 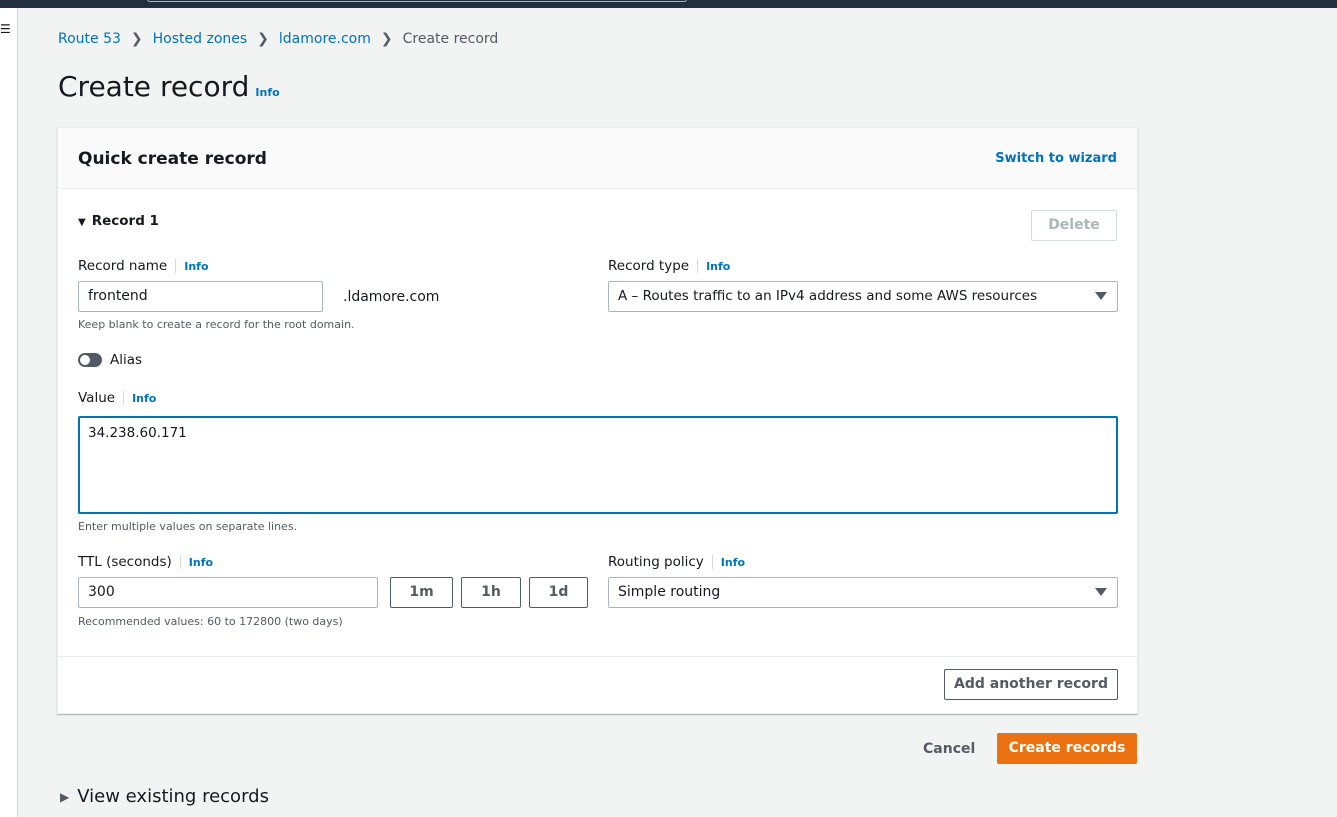 What do you see at coordinates (173, 796) in the screenshot?
I see `existing-records-title: View existing records` at bounding box center [173, 796].